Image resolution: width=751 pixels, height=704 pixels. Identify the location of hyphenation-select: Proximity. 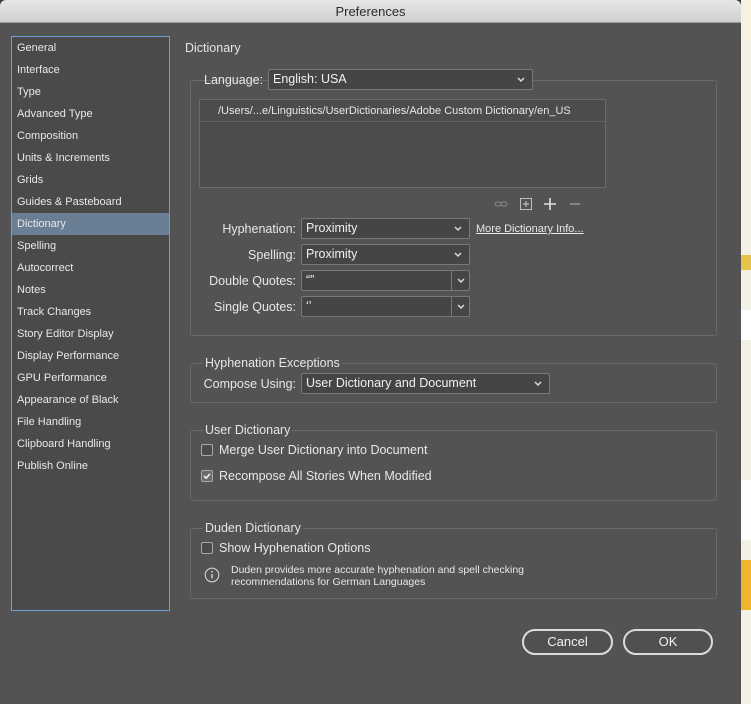
(385, 228).